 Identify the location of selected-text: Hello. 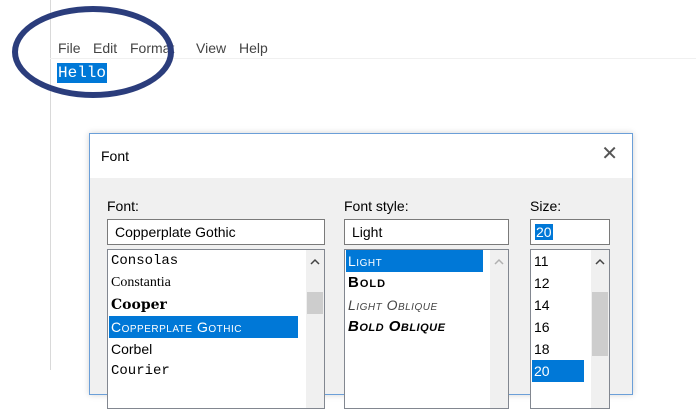
(82, 73).